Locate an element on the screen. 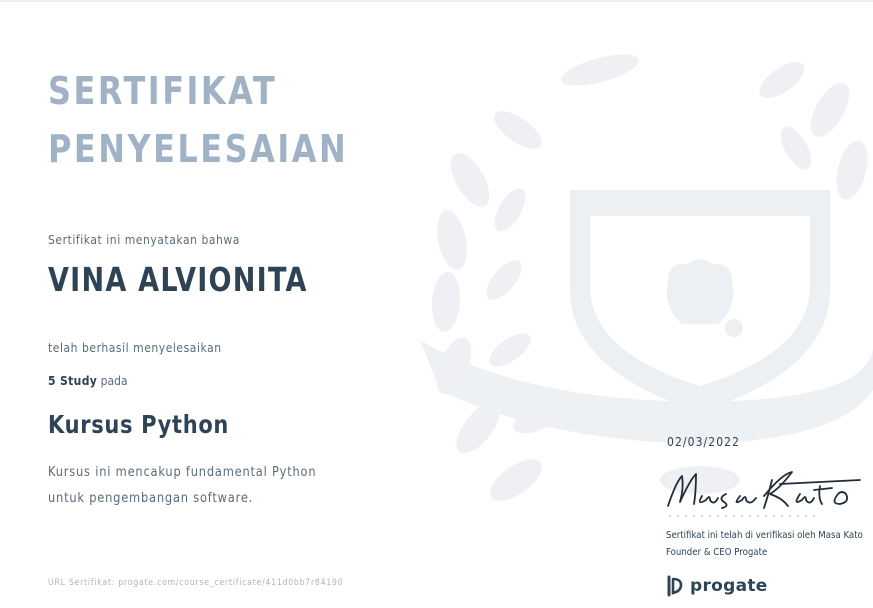 This screenshot has width=873, height=608. title-line-2: PENYELESAIAN is located at coordinates (198, 149).